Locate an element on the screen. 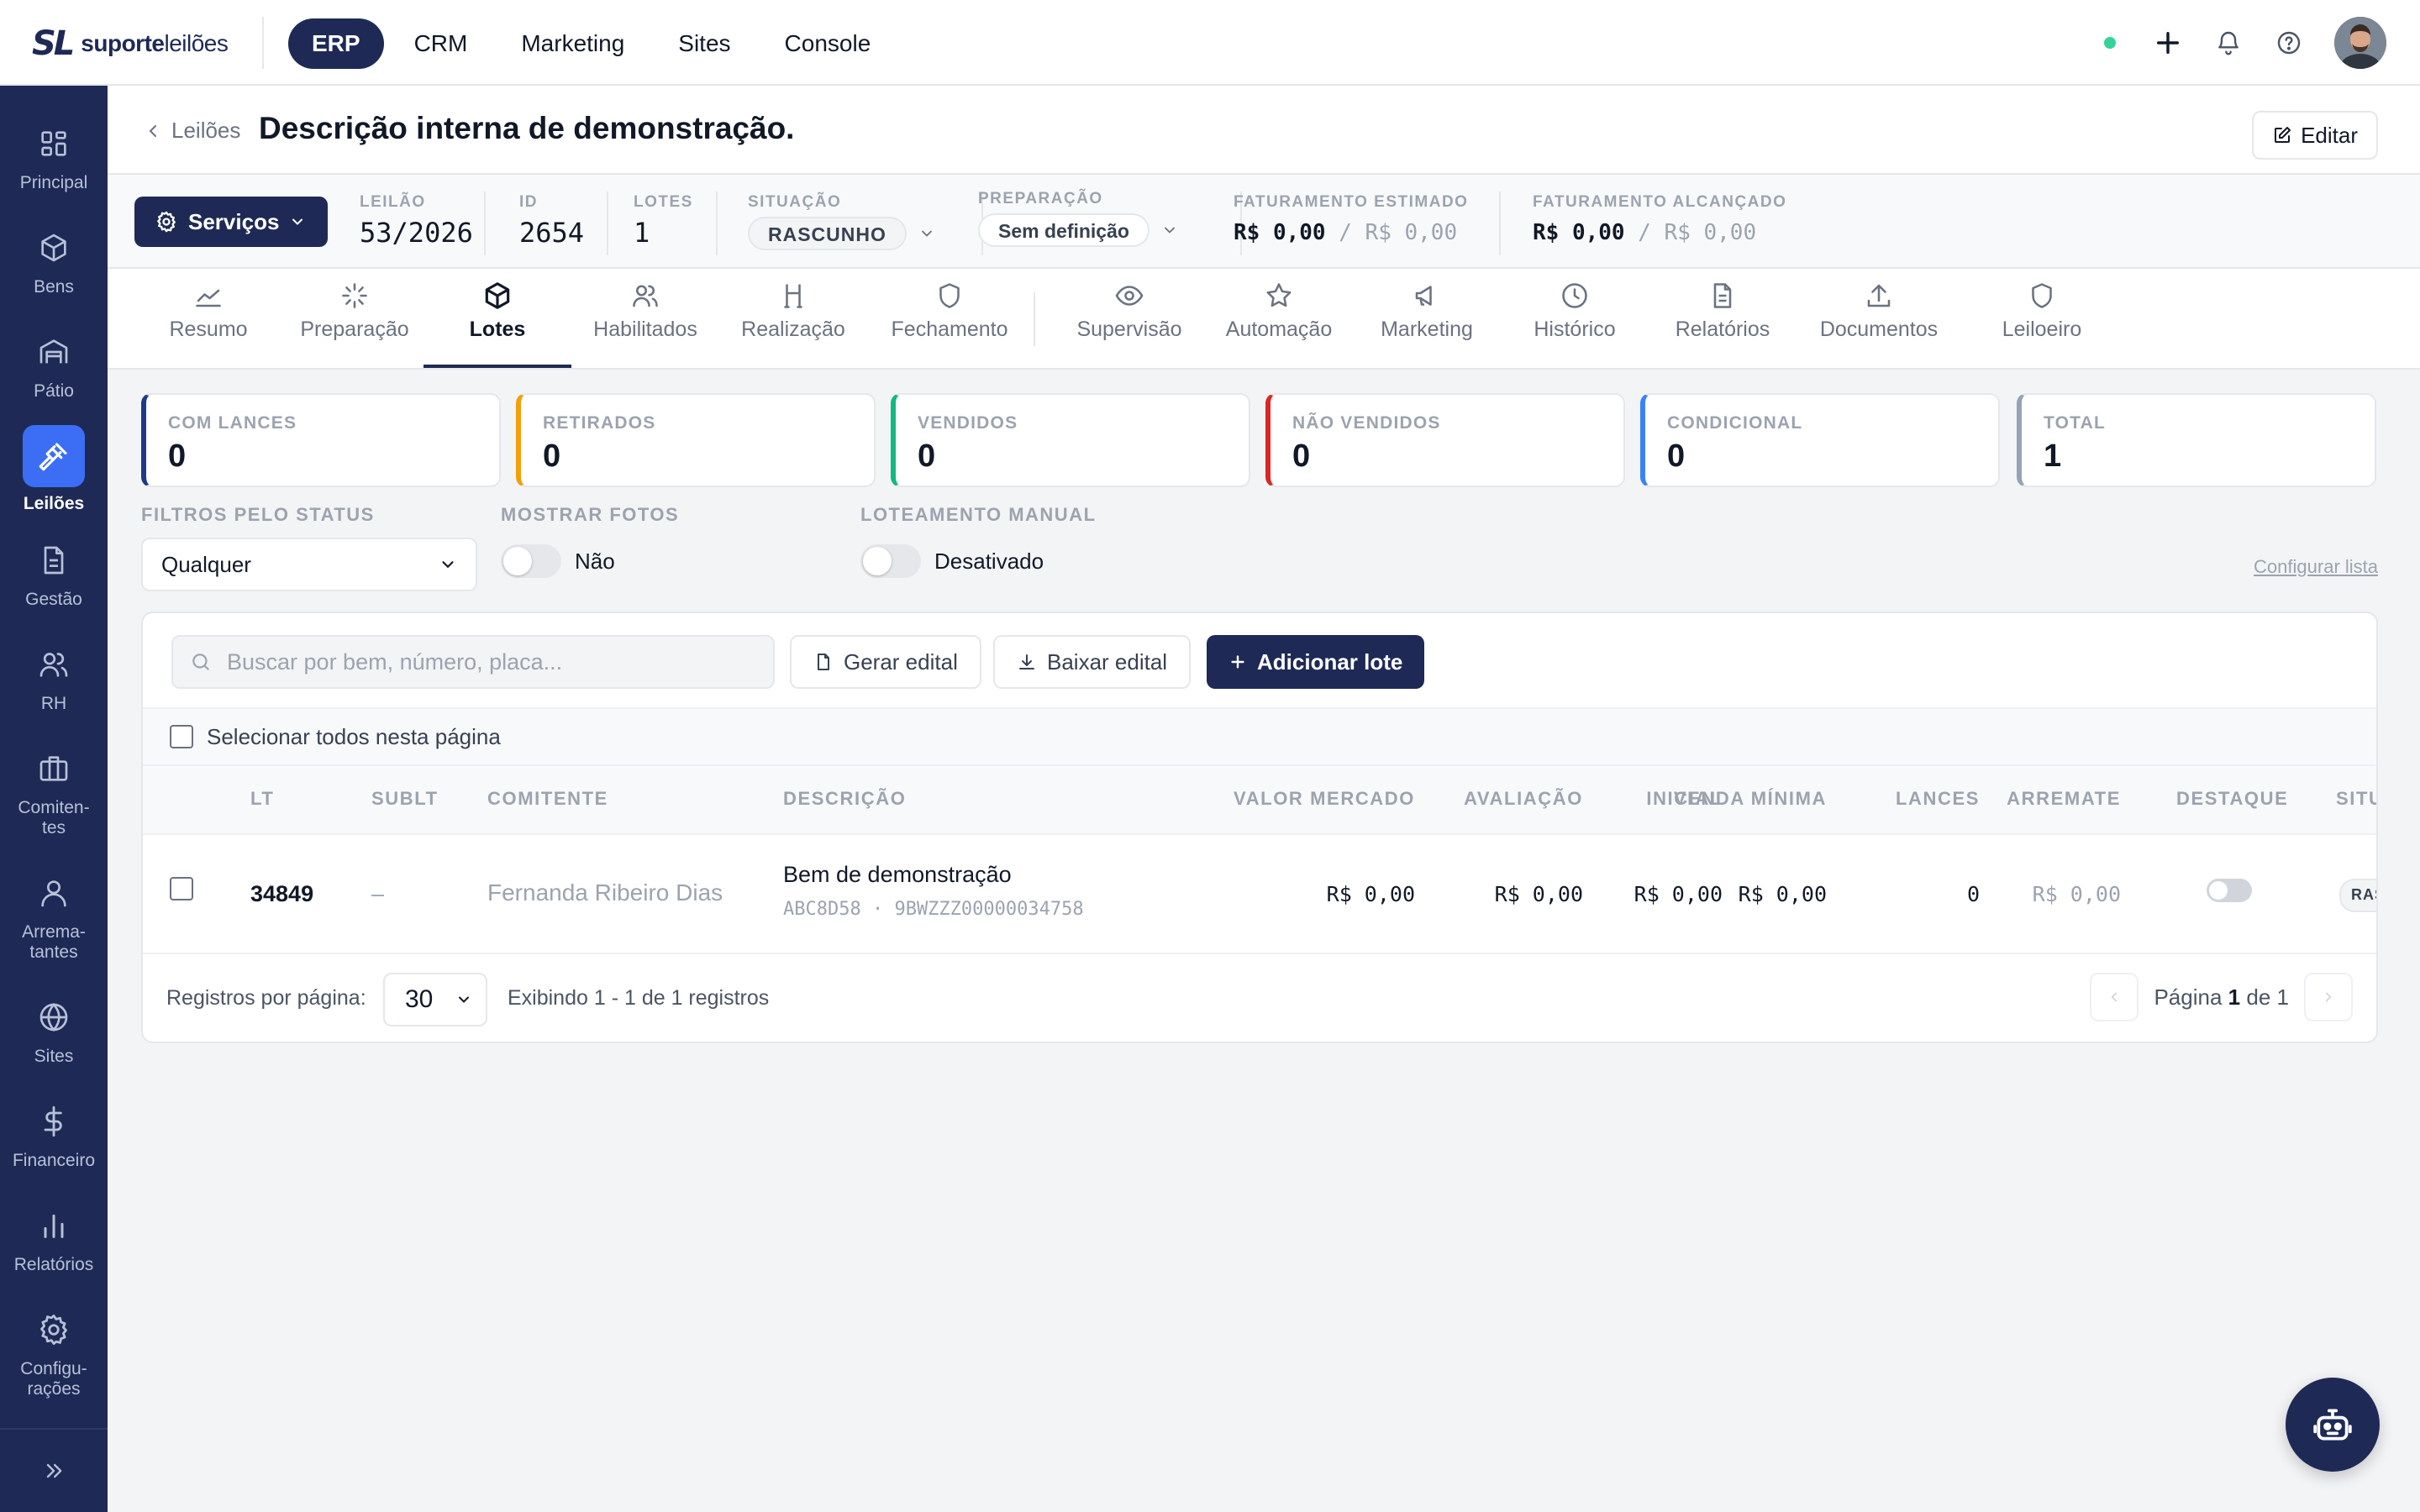 The height and width of the screenshot is (1512, 2420). preparacao-select: Sem definição is located at coordinates (1078, 230).